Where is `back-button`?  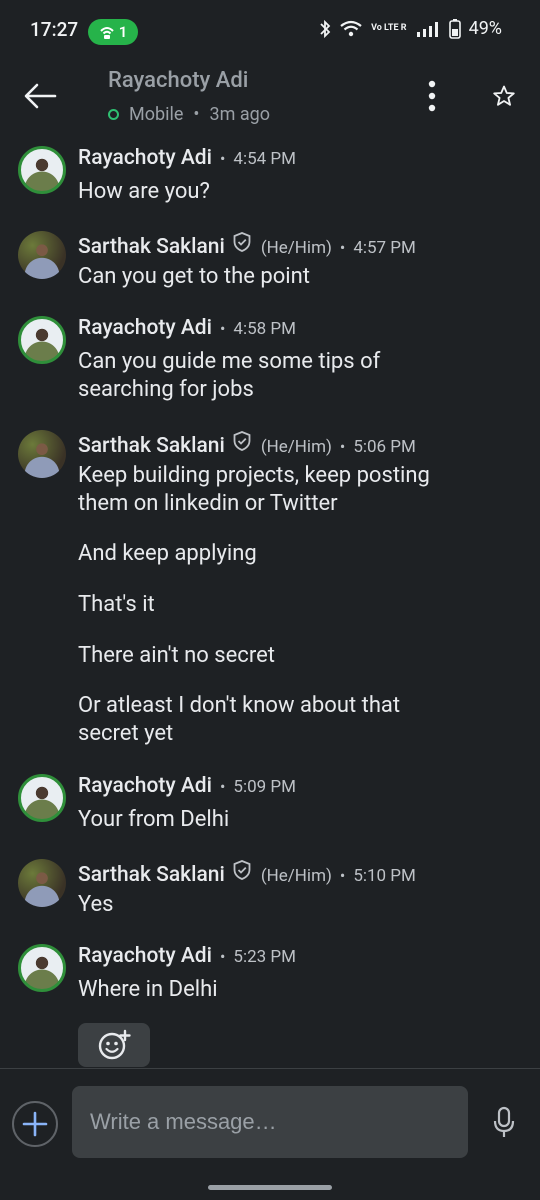 back-button is located at coordinates (40, 96).